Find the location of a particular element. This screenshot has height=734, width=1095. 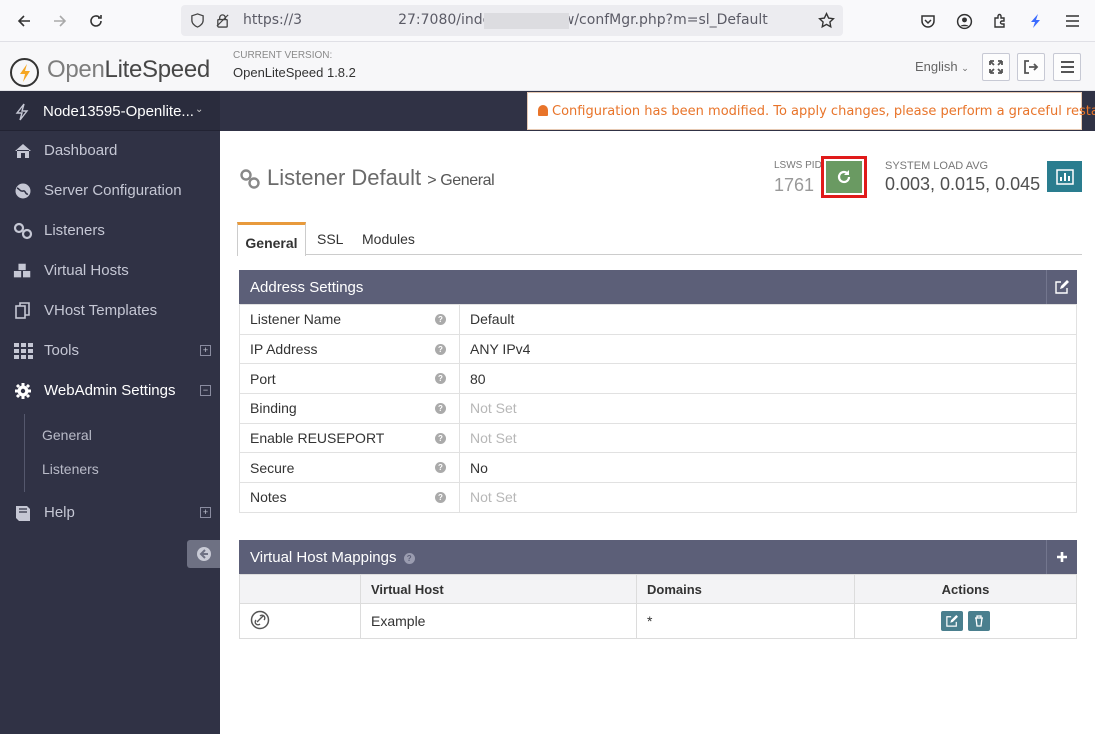

pid-label: LSWS PID is located at coordinates (798, 165).